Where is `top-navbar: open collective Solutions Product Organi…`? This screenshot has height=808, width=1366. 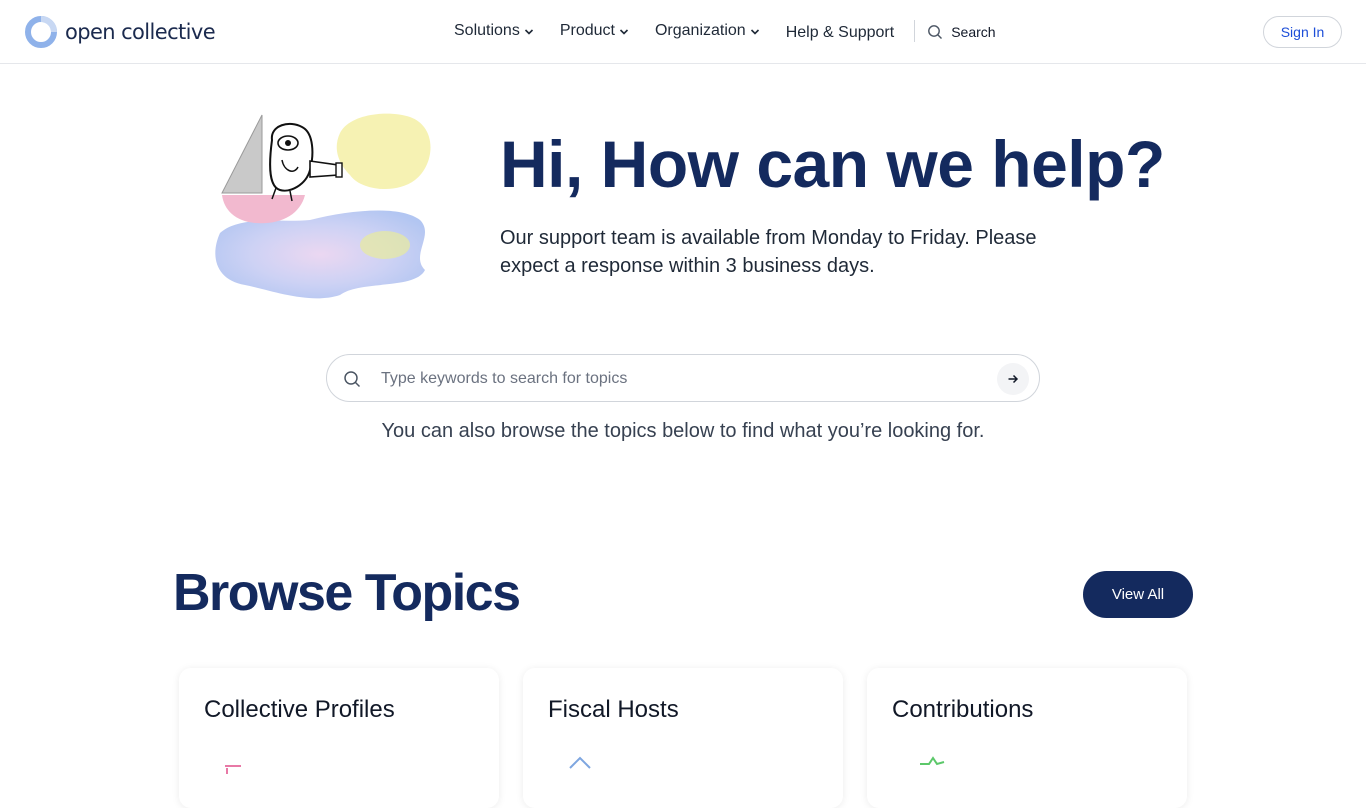 top-navbar: open collective Solutions Product Organi… is located at coordinates (683, 32).